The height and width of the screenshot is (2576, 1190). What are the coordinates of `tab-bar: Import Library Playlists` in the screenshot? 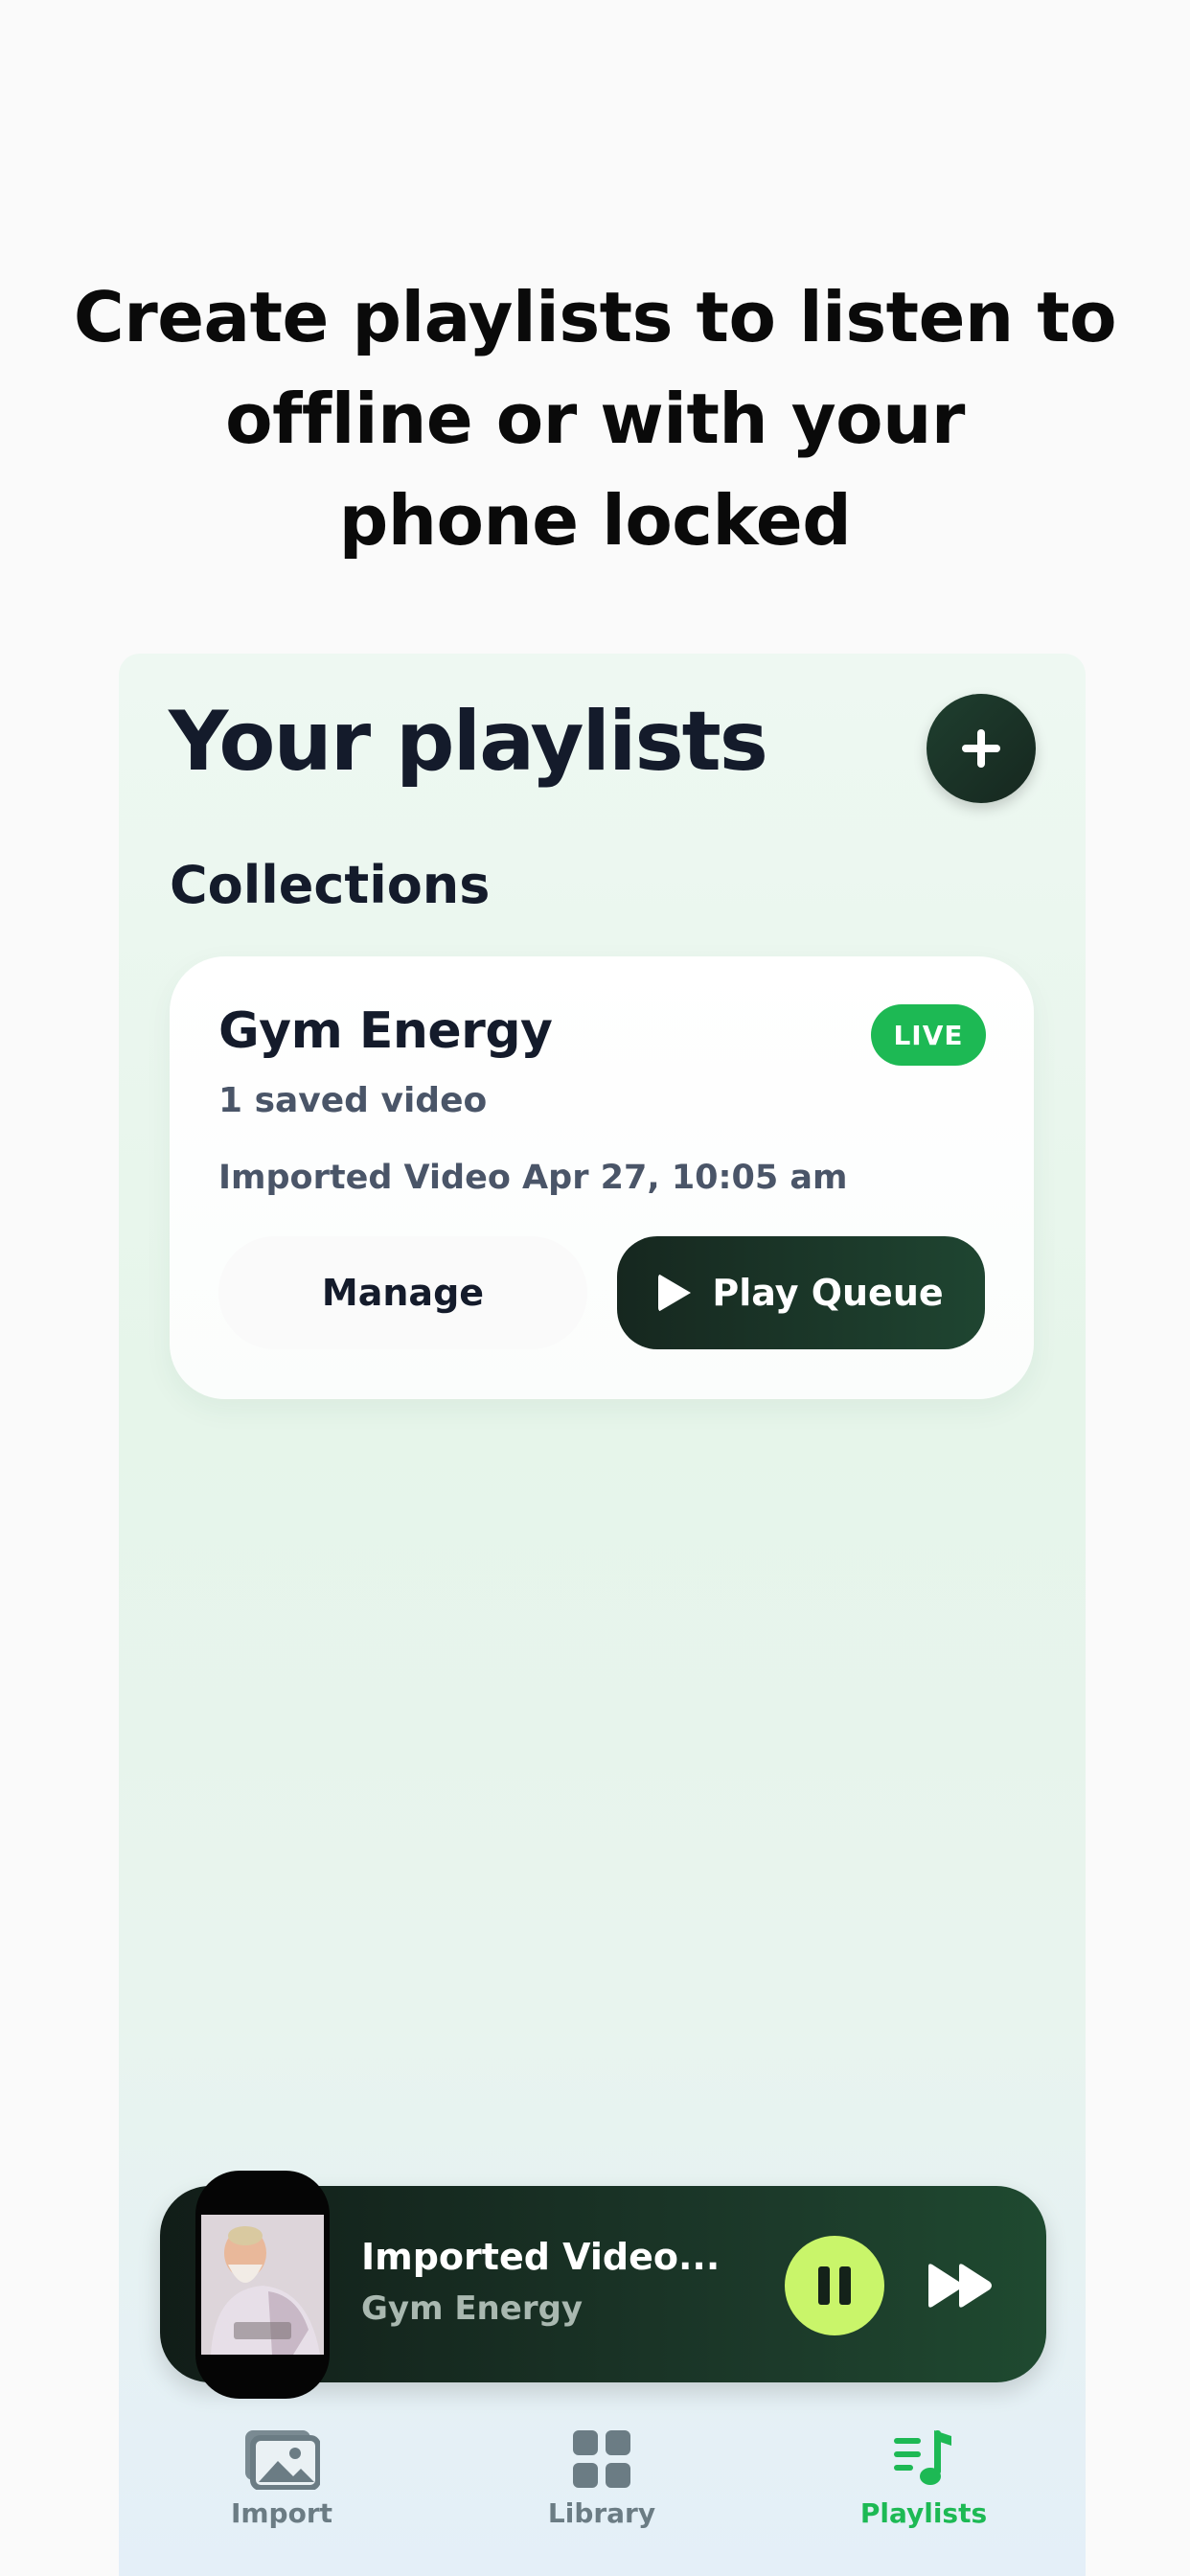 It's located at (603, 2502).